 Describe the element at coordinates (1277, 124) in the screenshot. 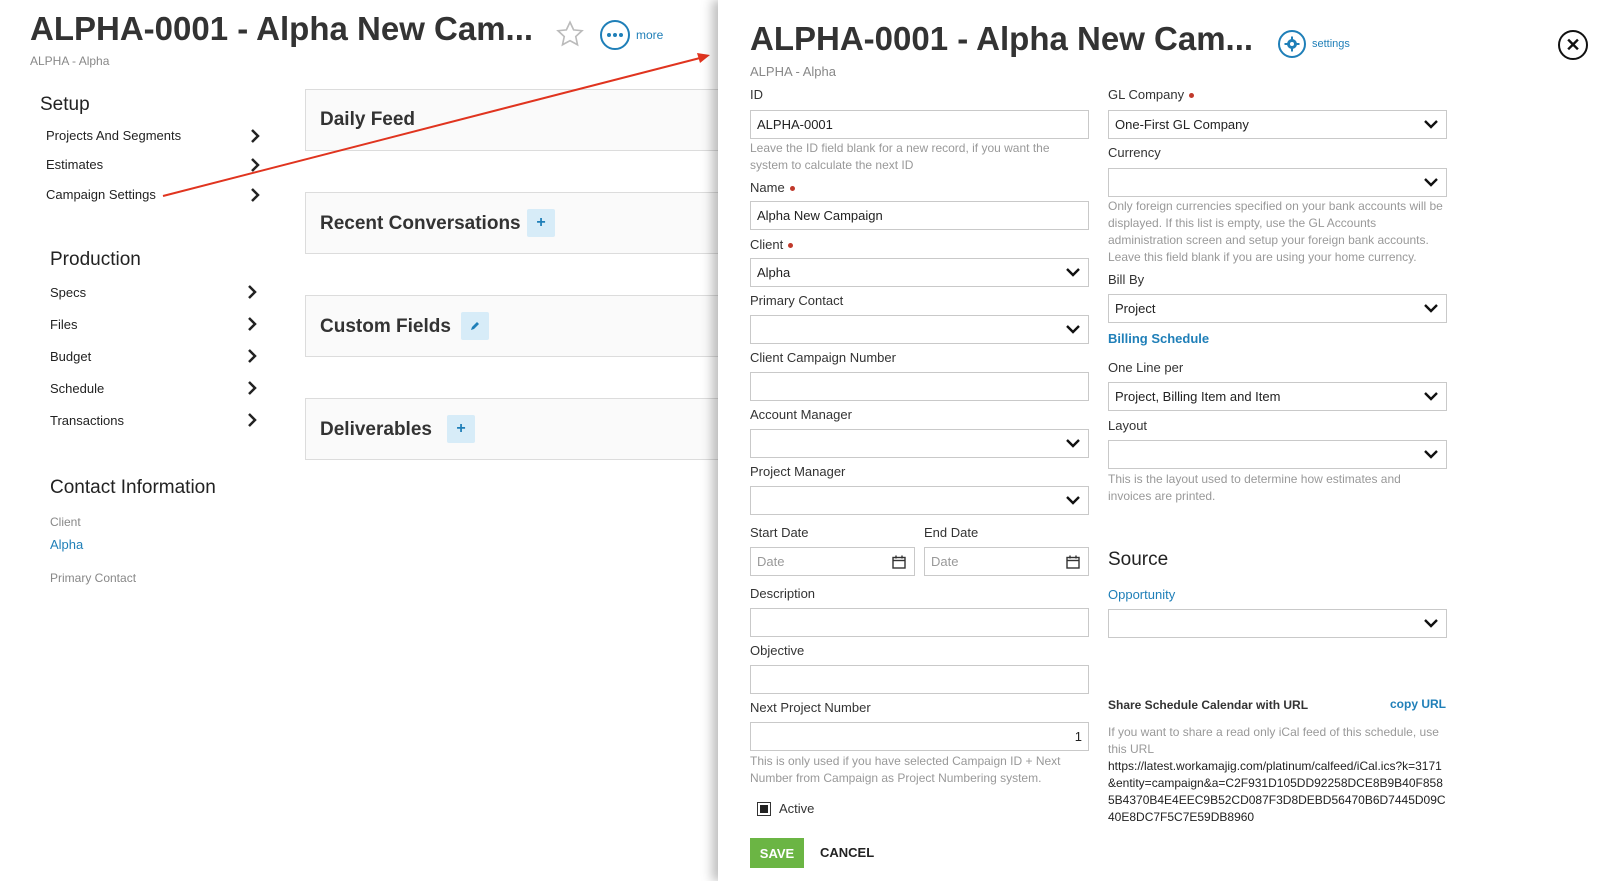

I see `gl-company-select: One-First GL Company` at that location.